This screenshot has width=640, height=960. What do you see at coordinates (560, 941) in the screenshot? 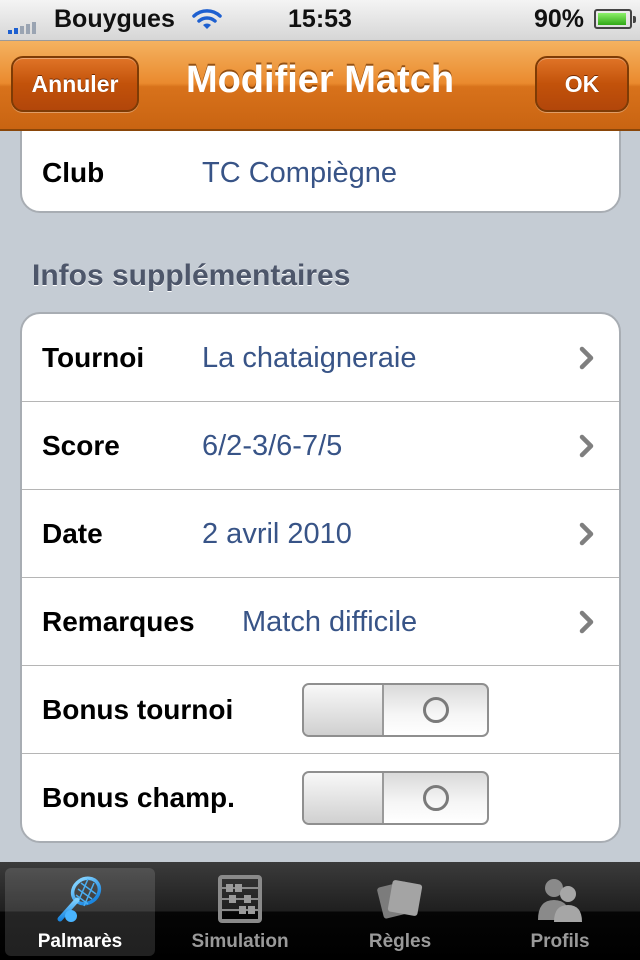
I see `tab-label: Profils` at bounding box center [560, 941].